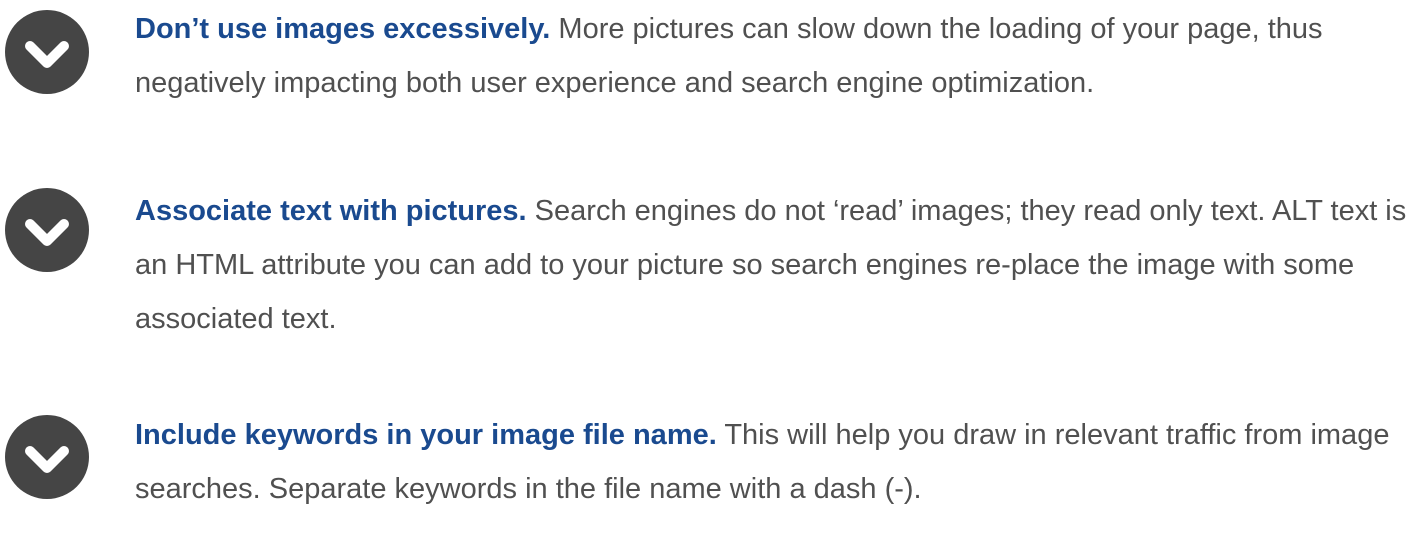 The height and width of the screenshot is (554, 1427). I want to click on tip-heading: Associate text with pictures., so click(331, 211).